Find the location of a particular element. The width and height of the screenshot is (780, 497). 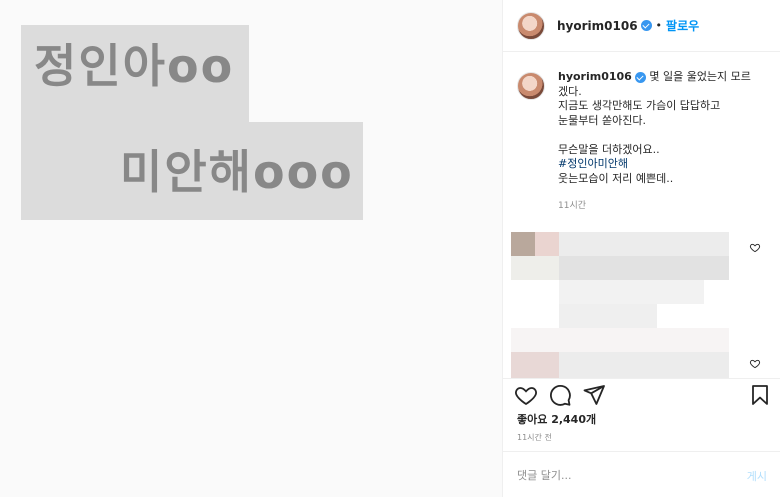

bookmark-icon is located at coordinates (760, 395).